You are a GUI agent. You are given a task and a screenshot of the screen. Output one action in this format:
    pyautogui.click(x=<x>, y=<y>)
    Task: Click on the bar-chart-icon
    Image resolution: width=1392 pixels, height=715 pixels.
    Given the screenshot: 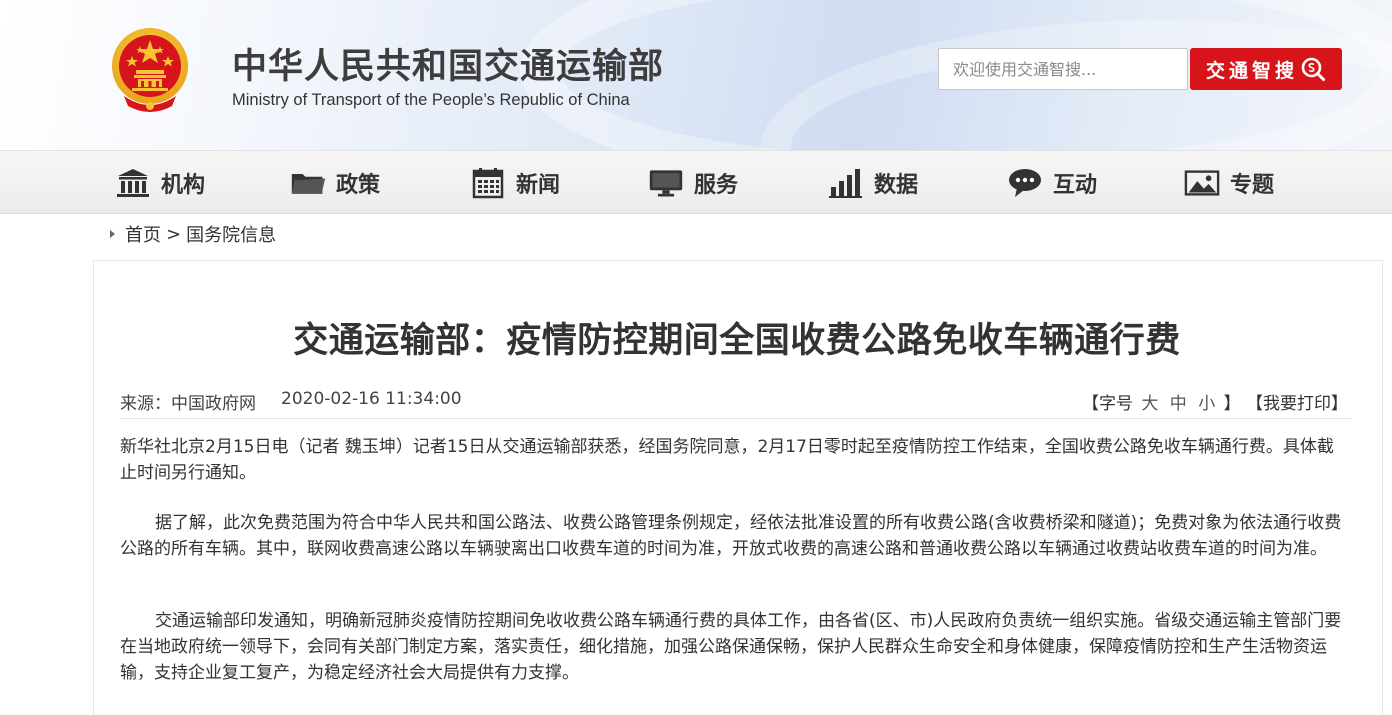 What is the action you would take?
    pyautogui.click(x=845, y=183)
    